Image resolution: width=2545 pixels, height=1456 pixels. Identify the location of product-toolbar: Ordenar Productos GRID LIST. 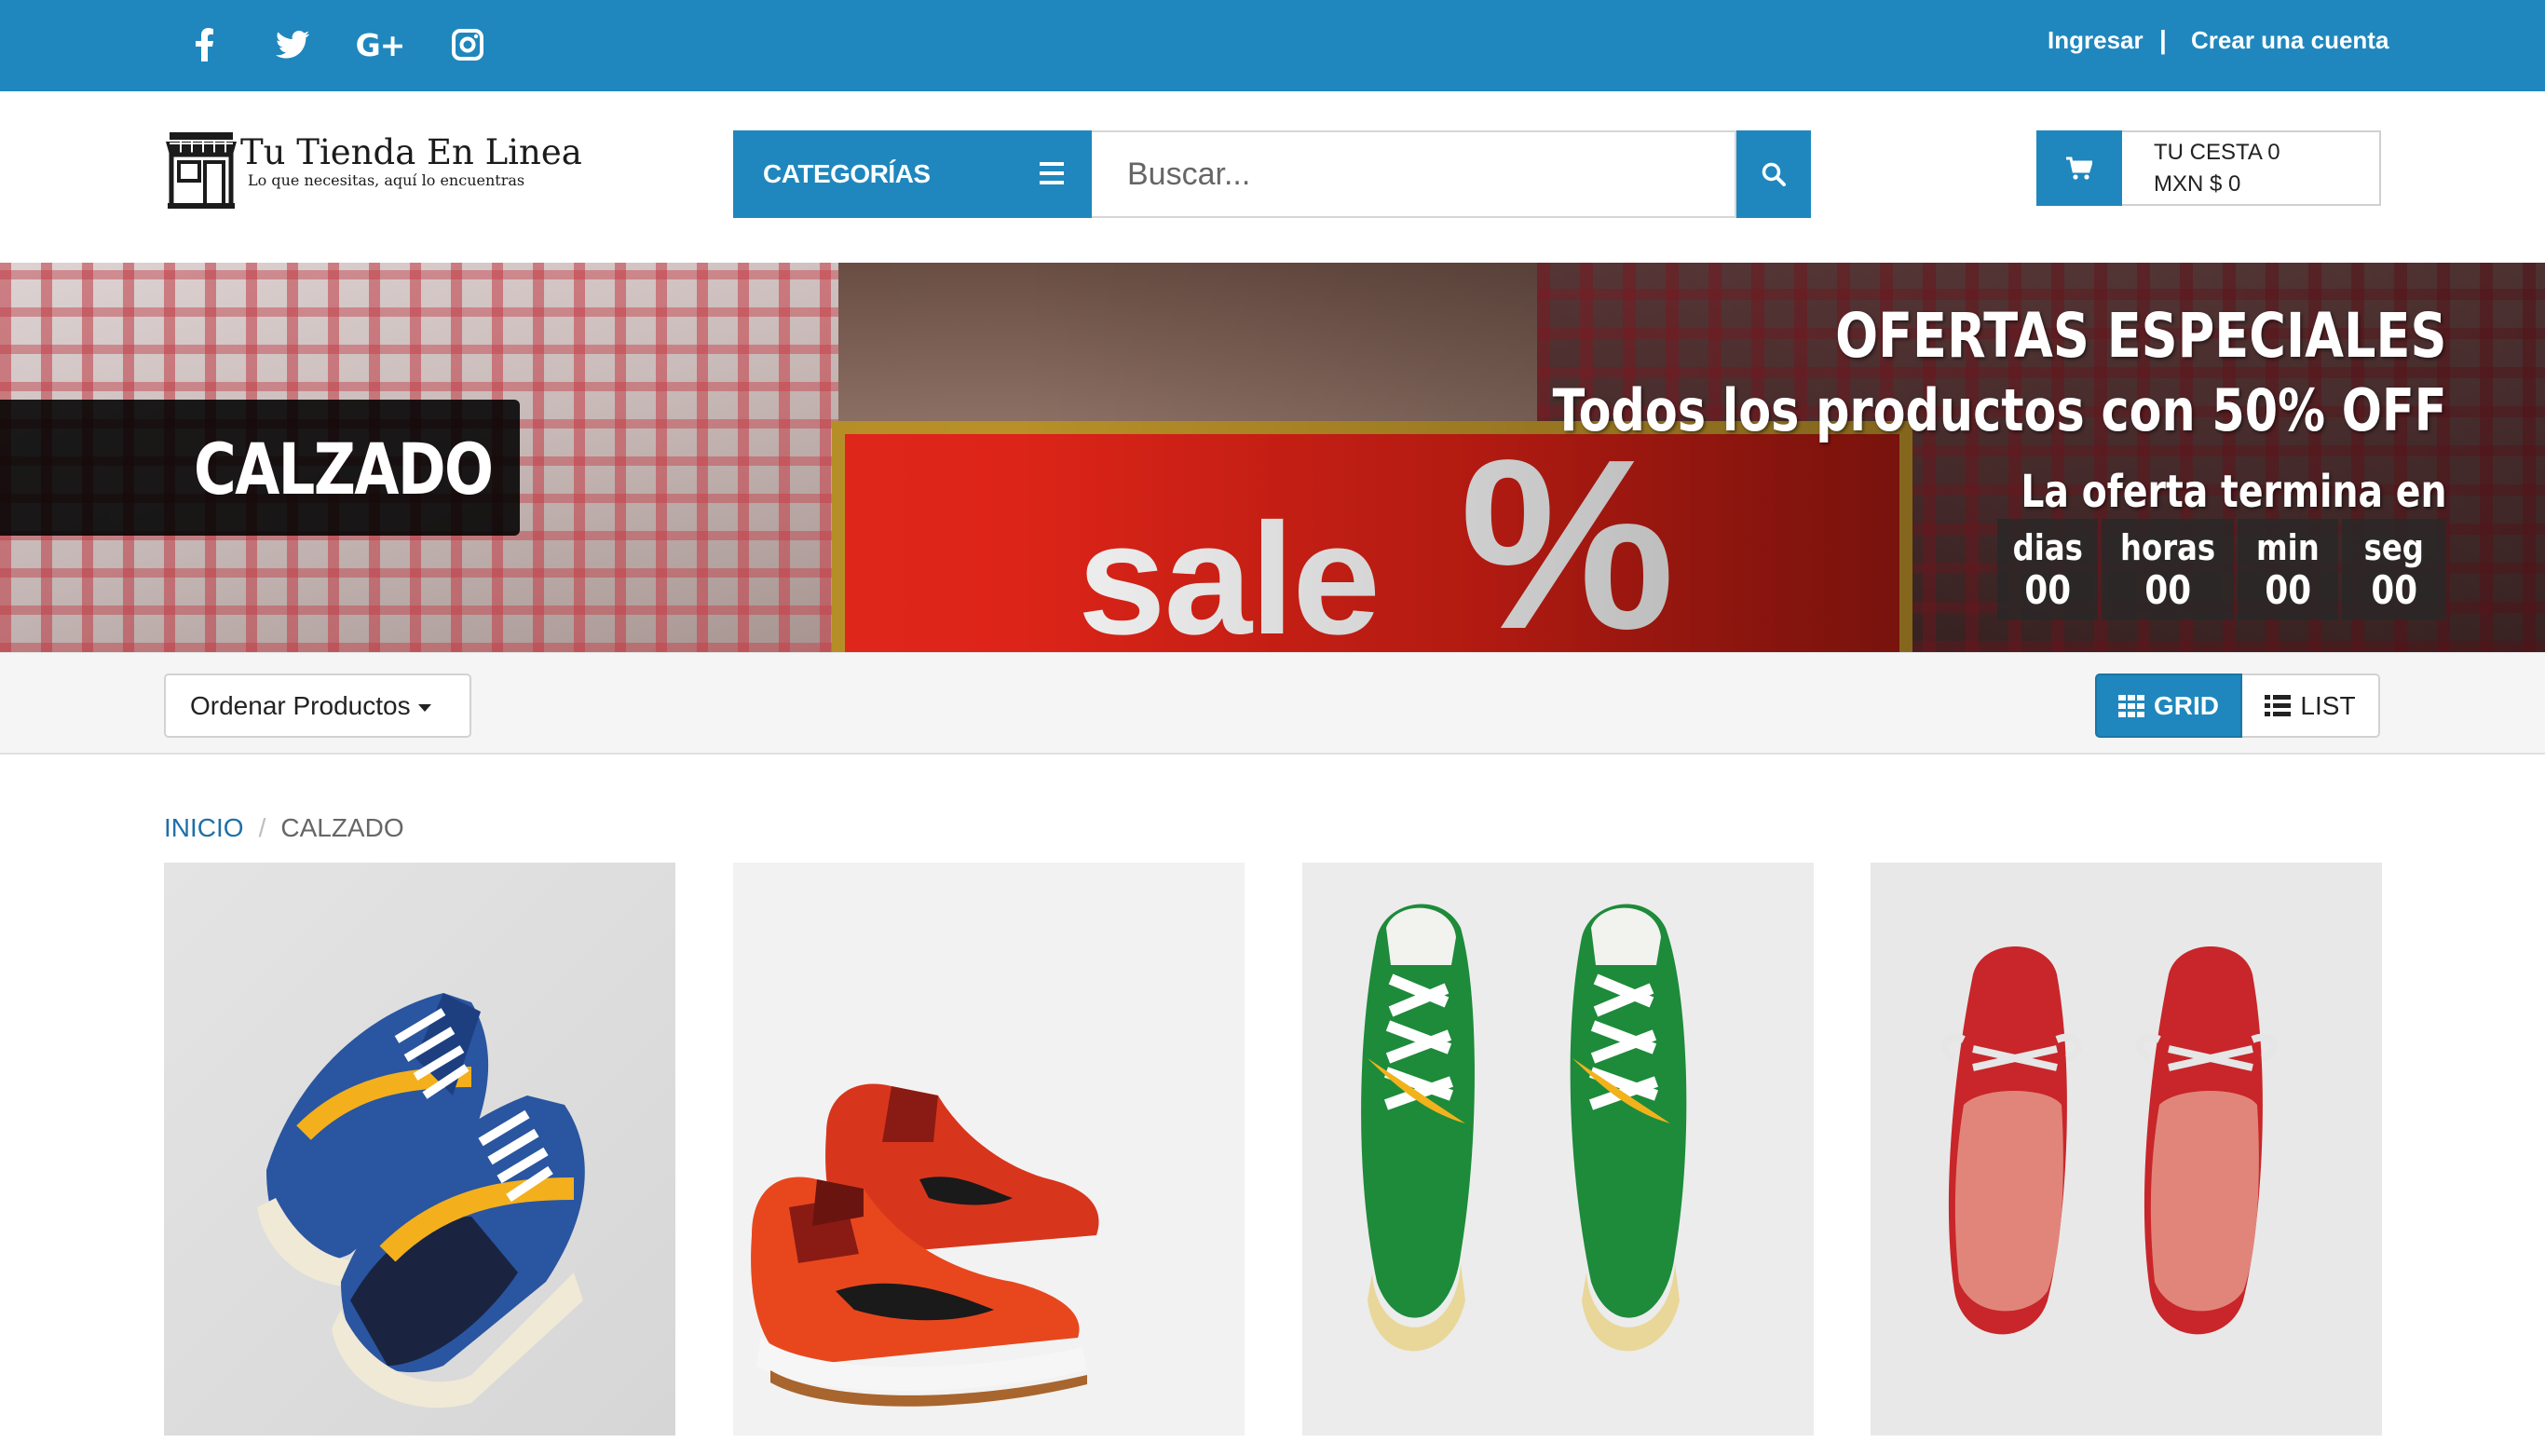
(1272, 703).